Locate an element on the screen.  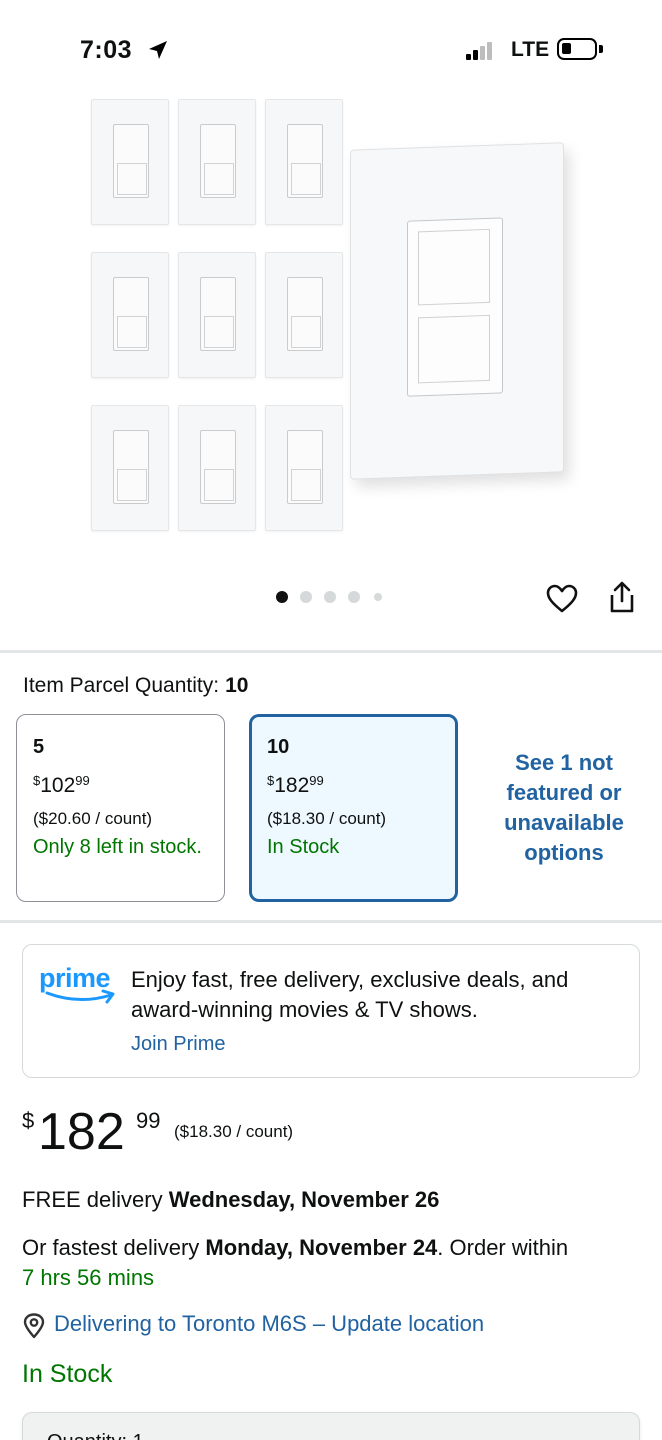
option-count: 5 is located at coordinates (39, 747).